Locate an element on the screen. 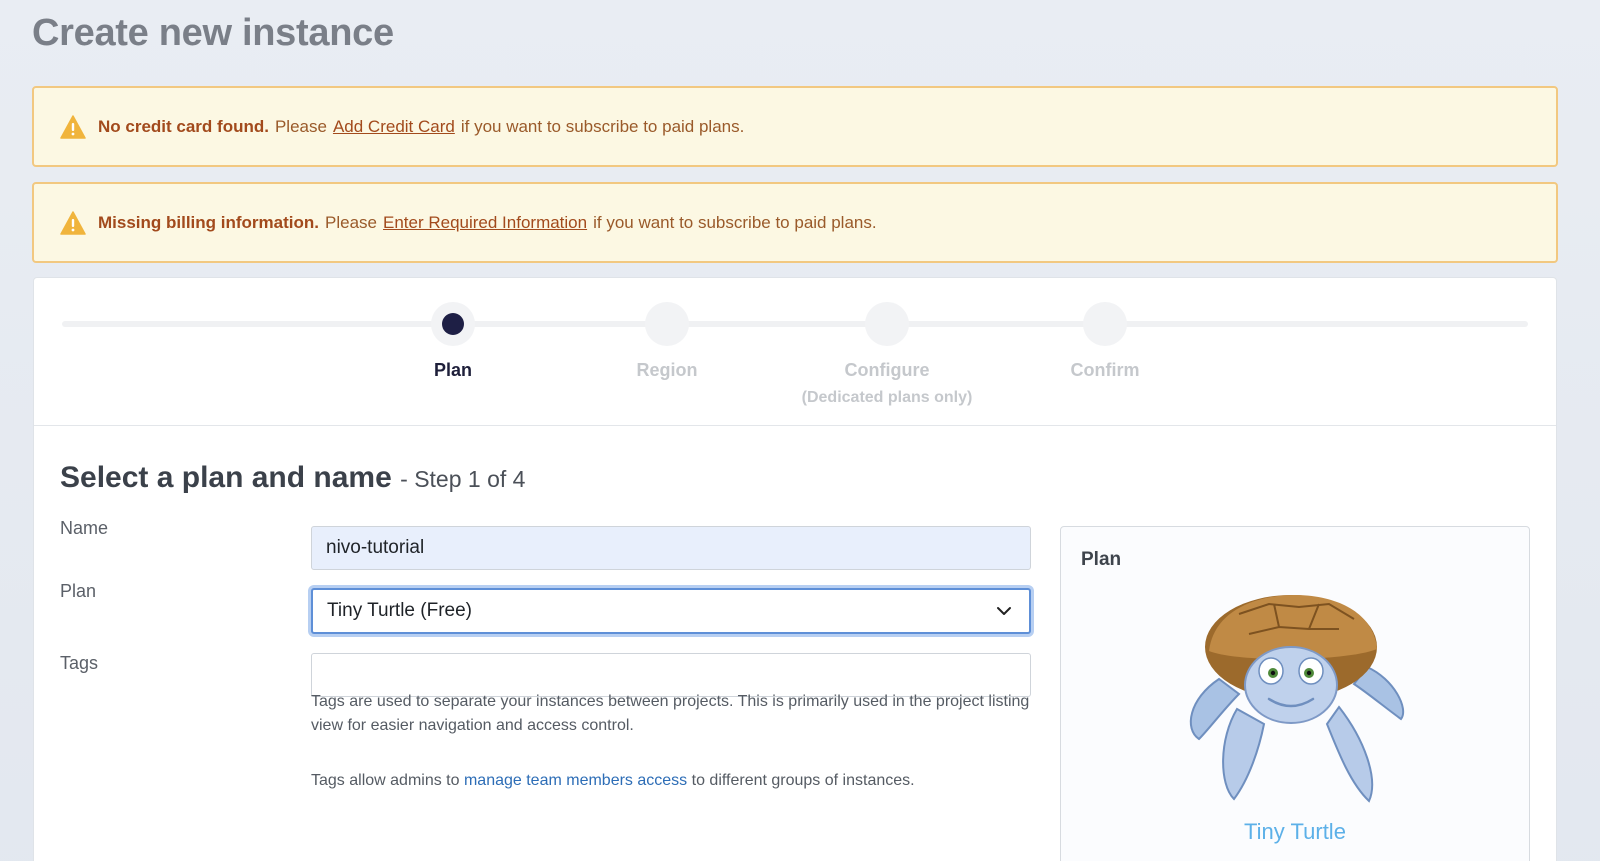  step-label: Region is located at coordinates (667, 370).